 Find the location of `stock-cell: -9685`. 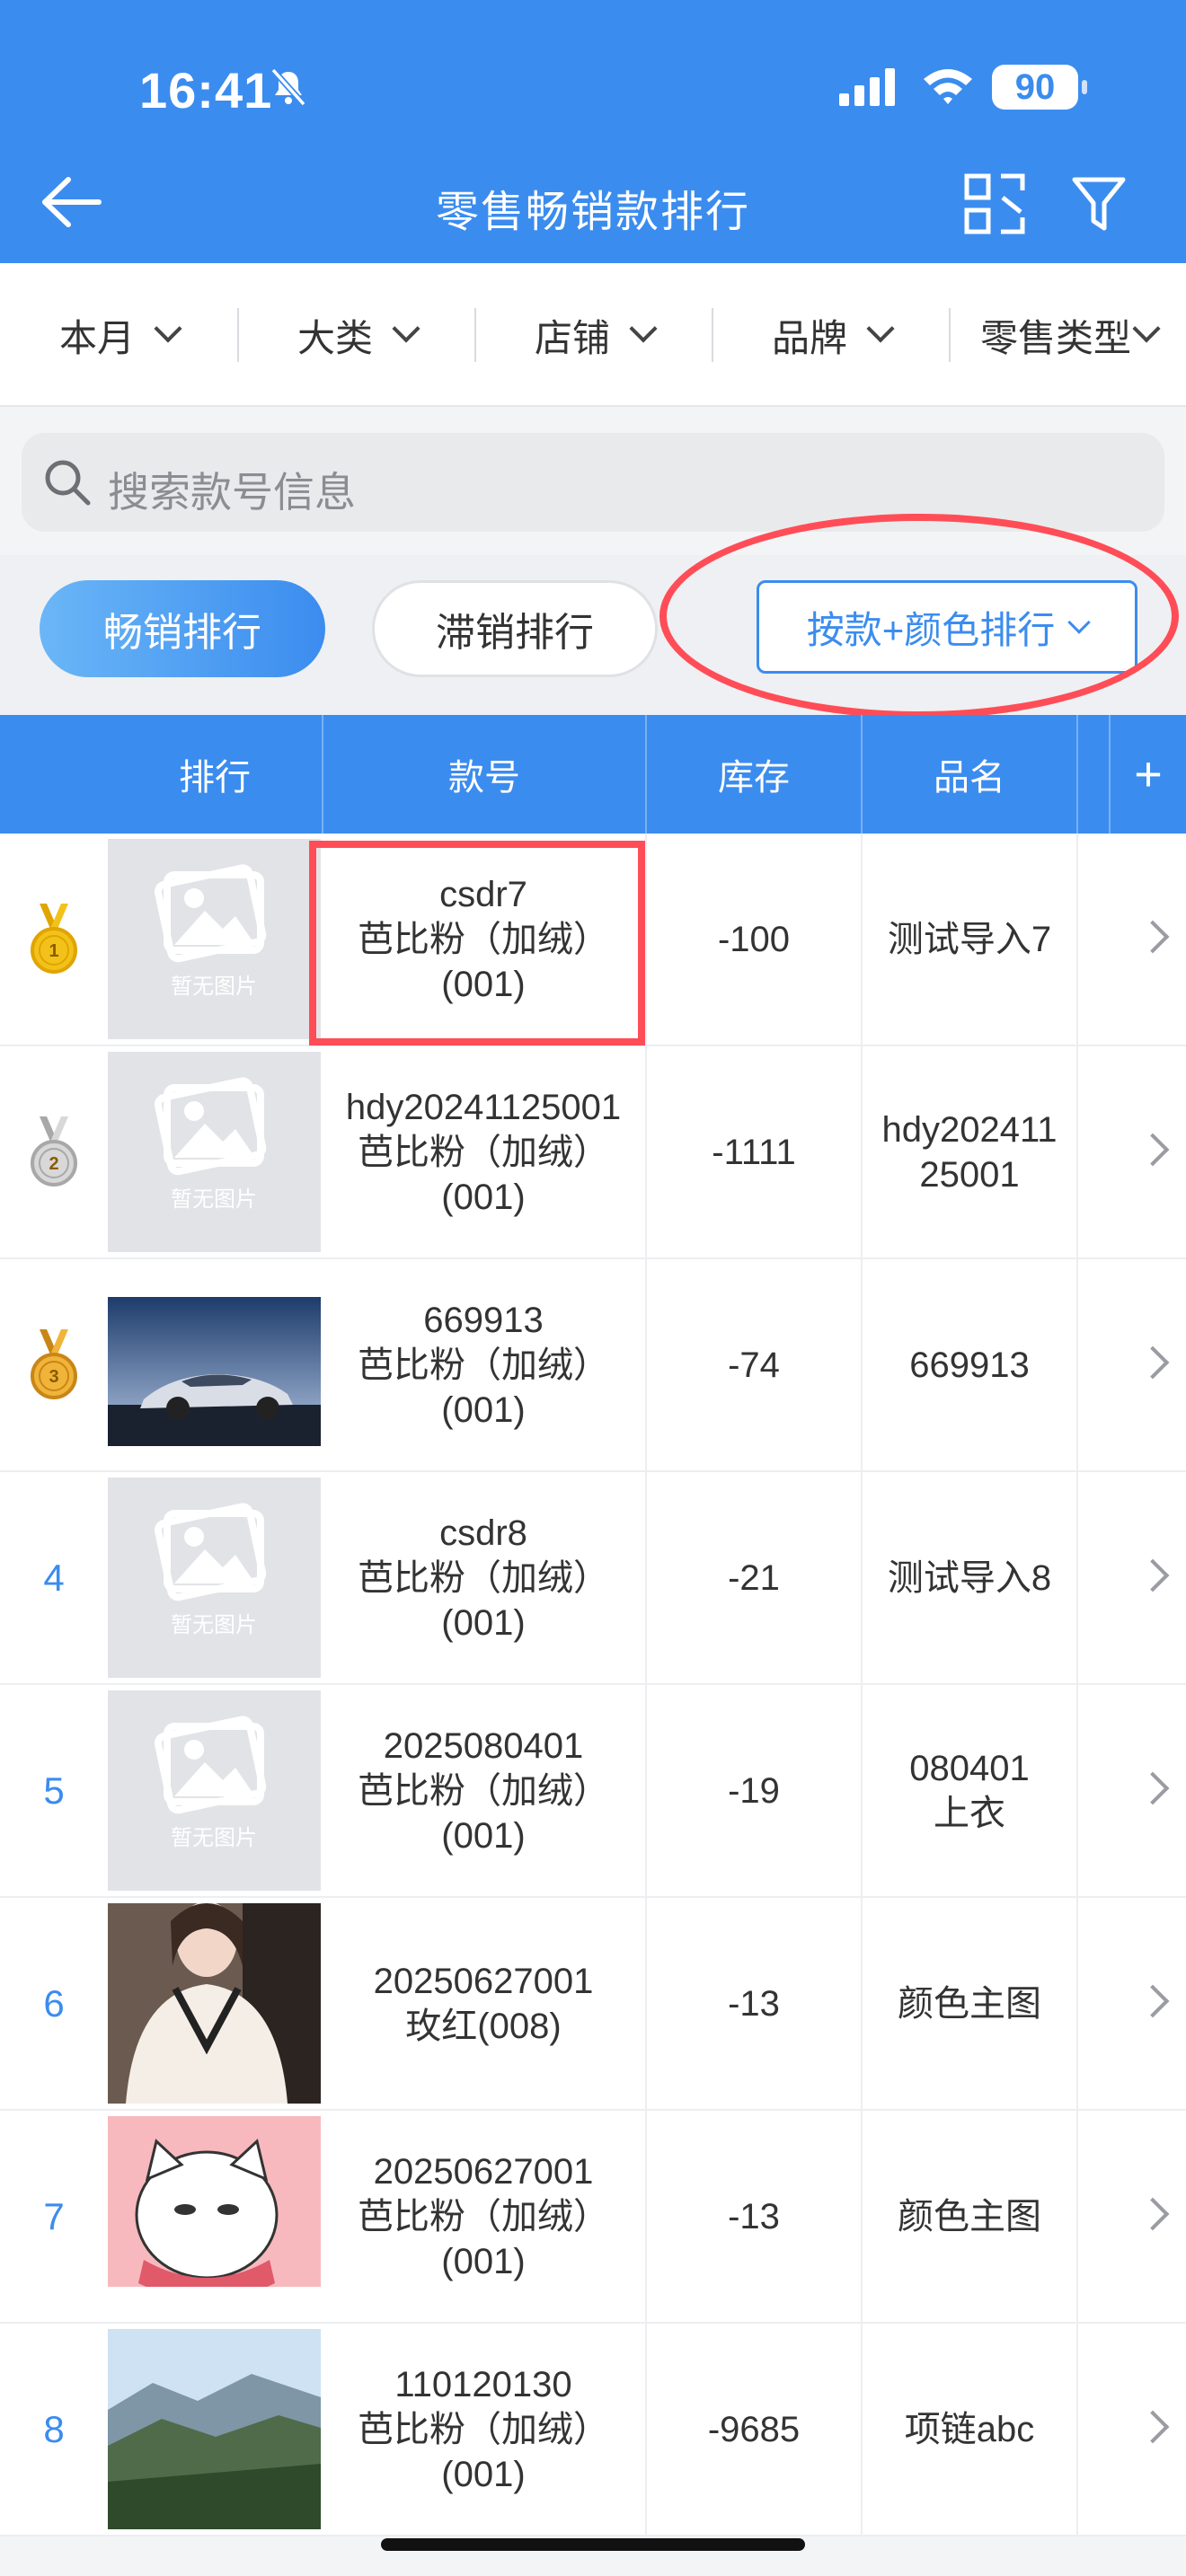

stock-cell: -9685 is located at coordinates (755, 2429).